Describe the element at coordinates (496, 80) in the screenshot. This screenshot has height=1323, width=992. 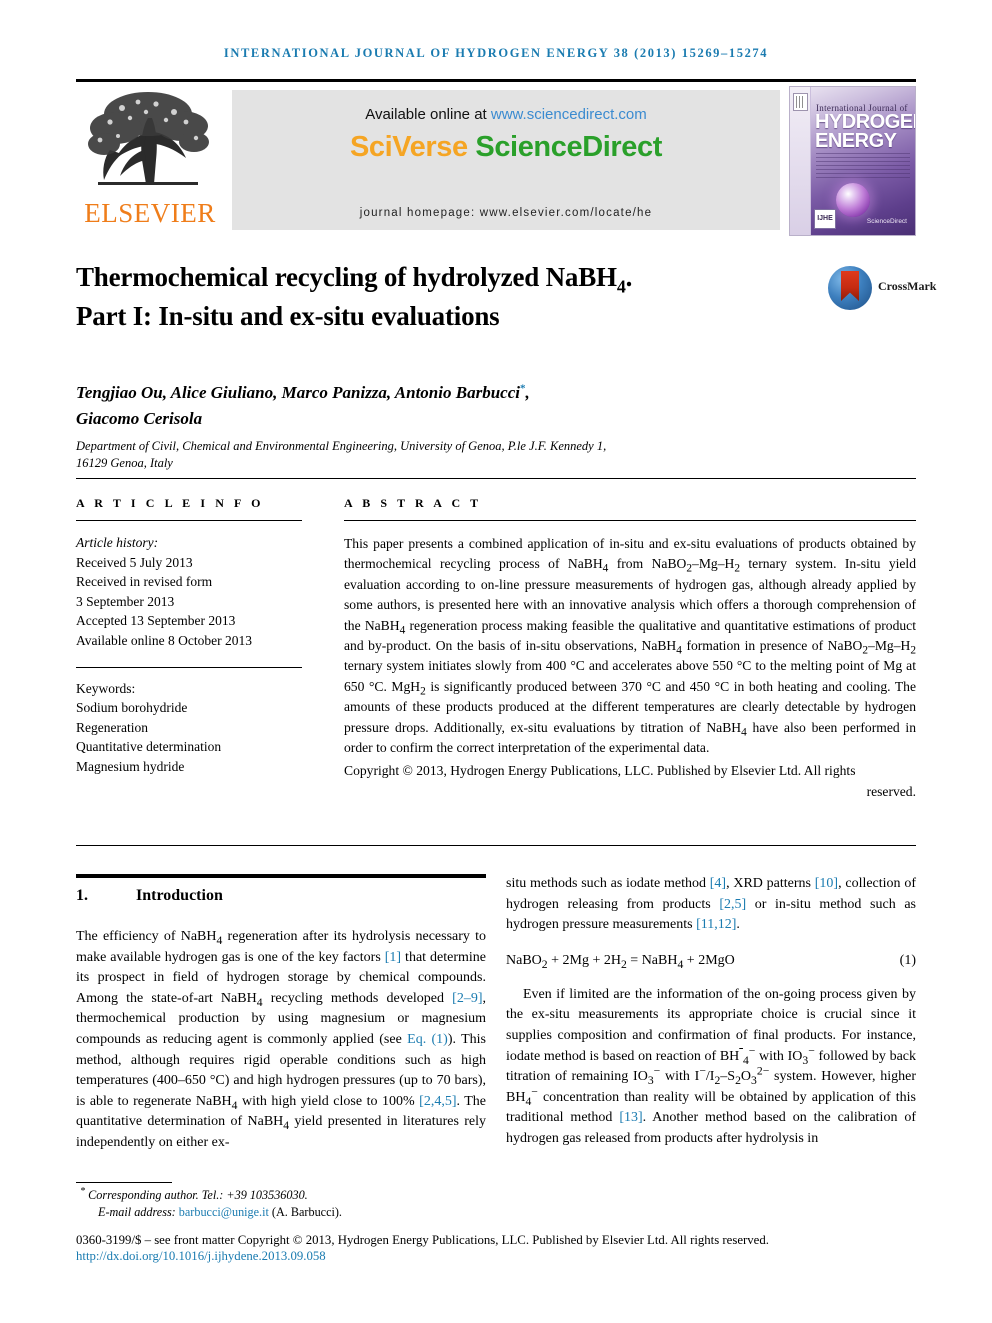
I see `header-rule` at that location.